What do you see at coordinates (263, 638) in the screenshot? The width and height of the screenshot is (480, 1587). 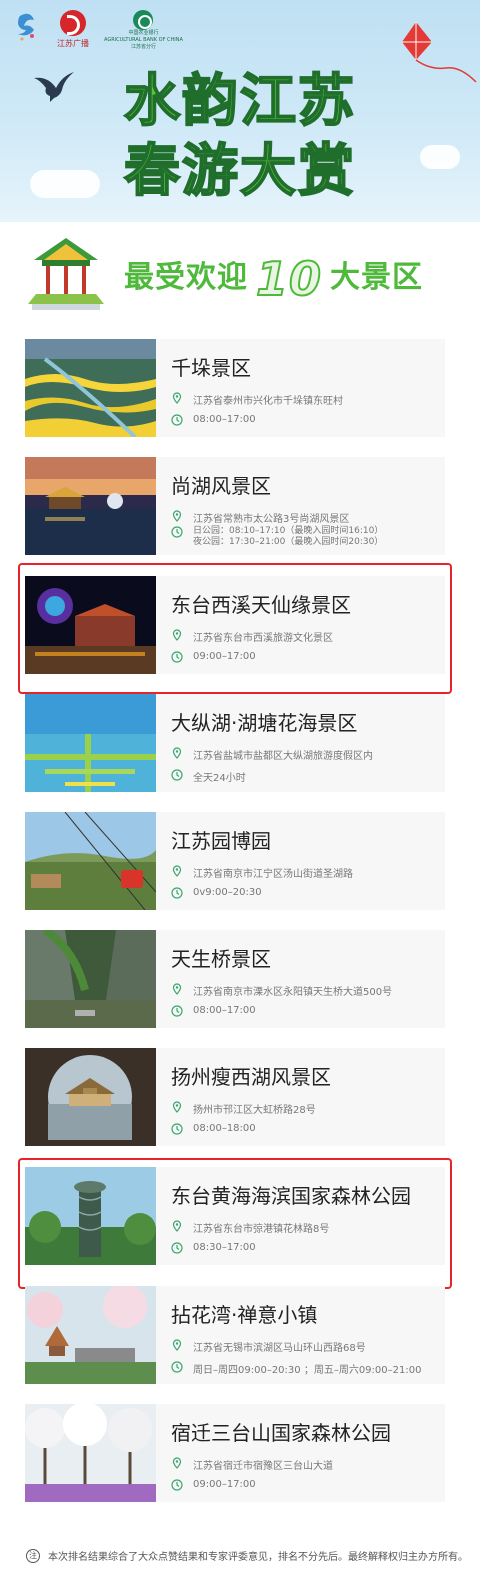 I see `spot-address-text: 江苏省东台市西溪旅游文化景区` at bounding box center [263, 638].